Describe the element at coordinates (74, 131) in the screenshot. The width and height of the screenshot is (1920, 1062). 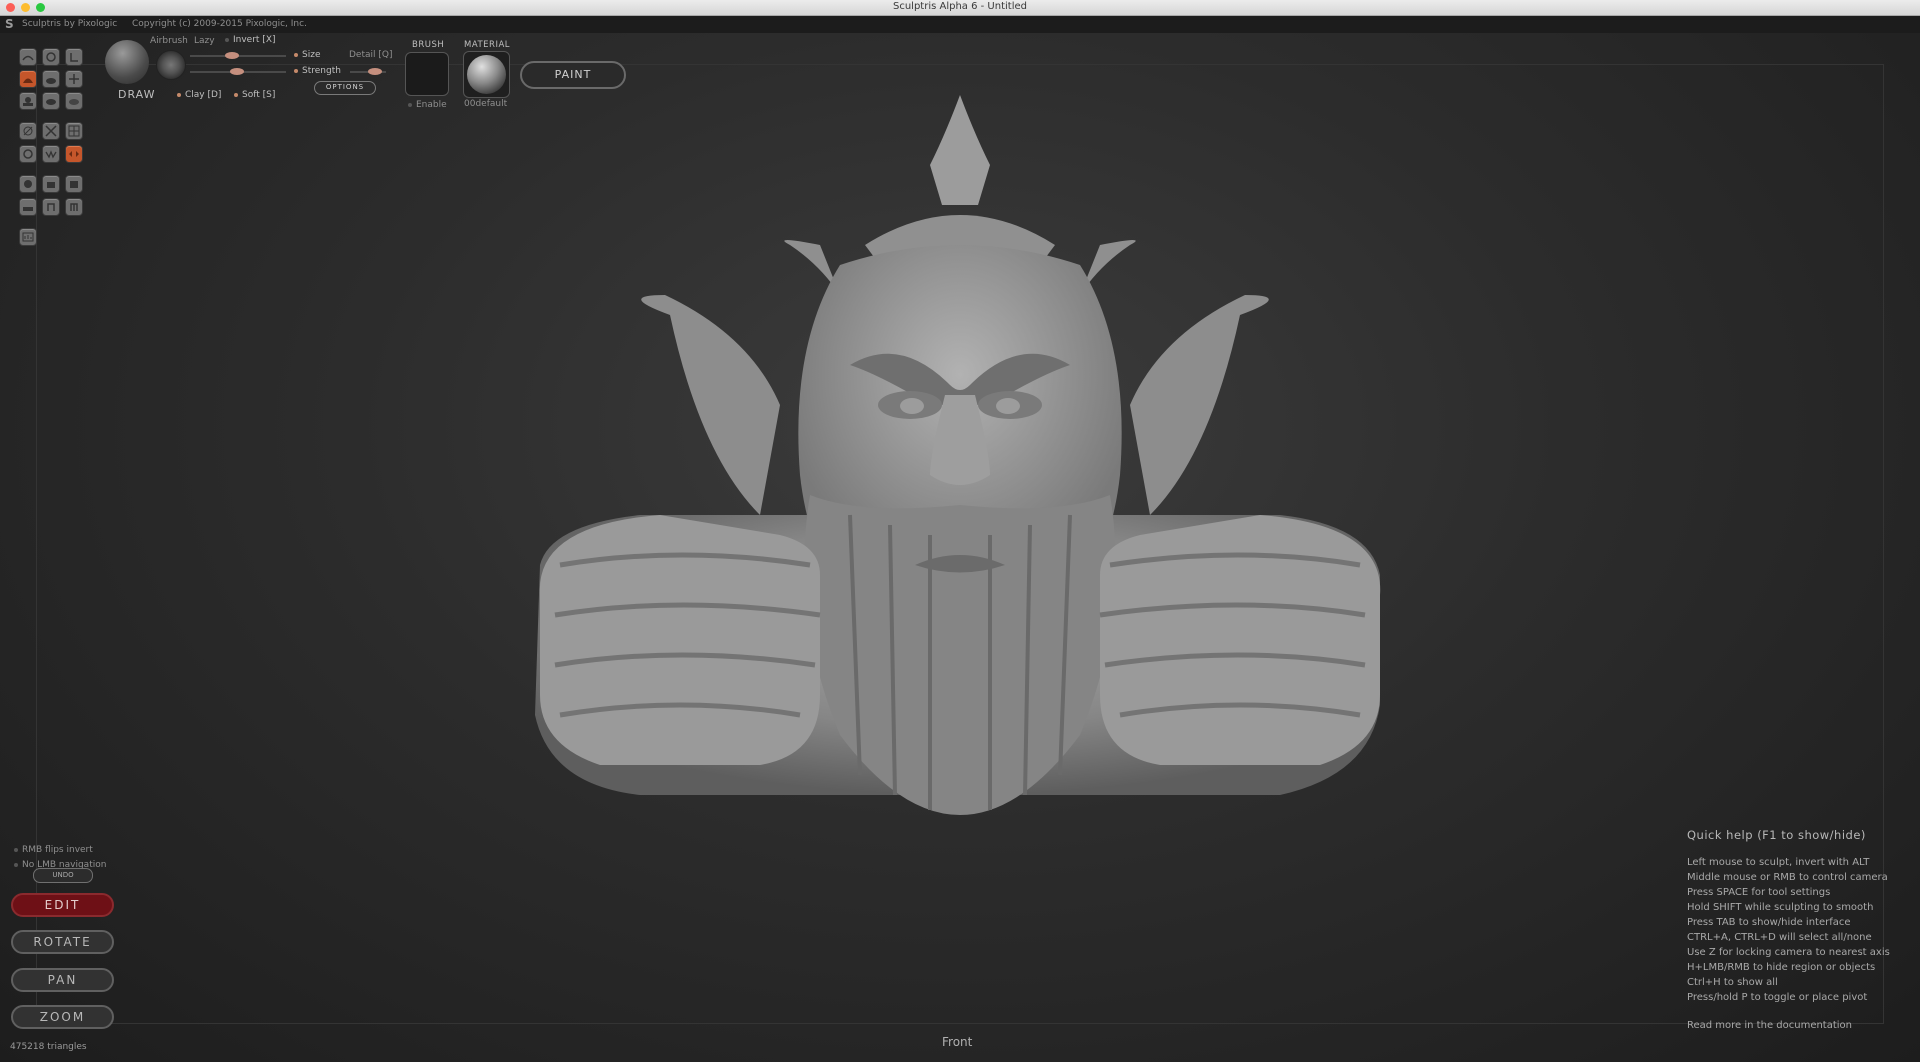
I see `wireframe-tool` at that location.